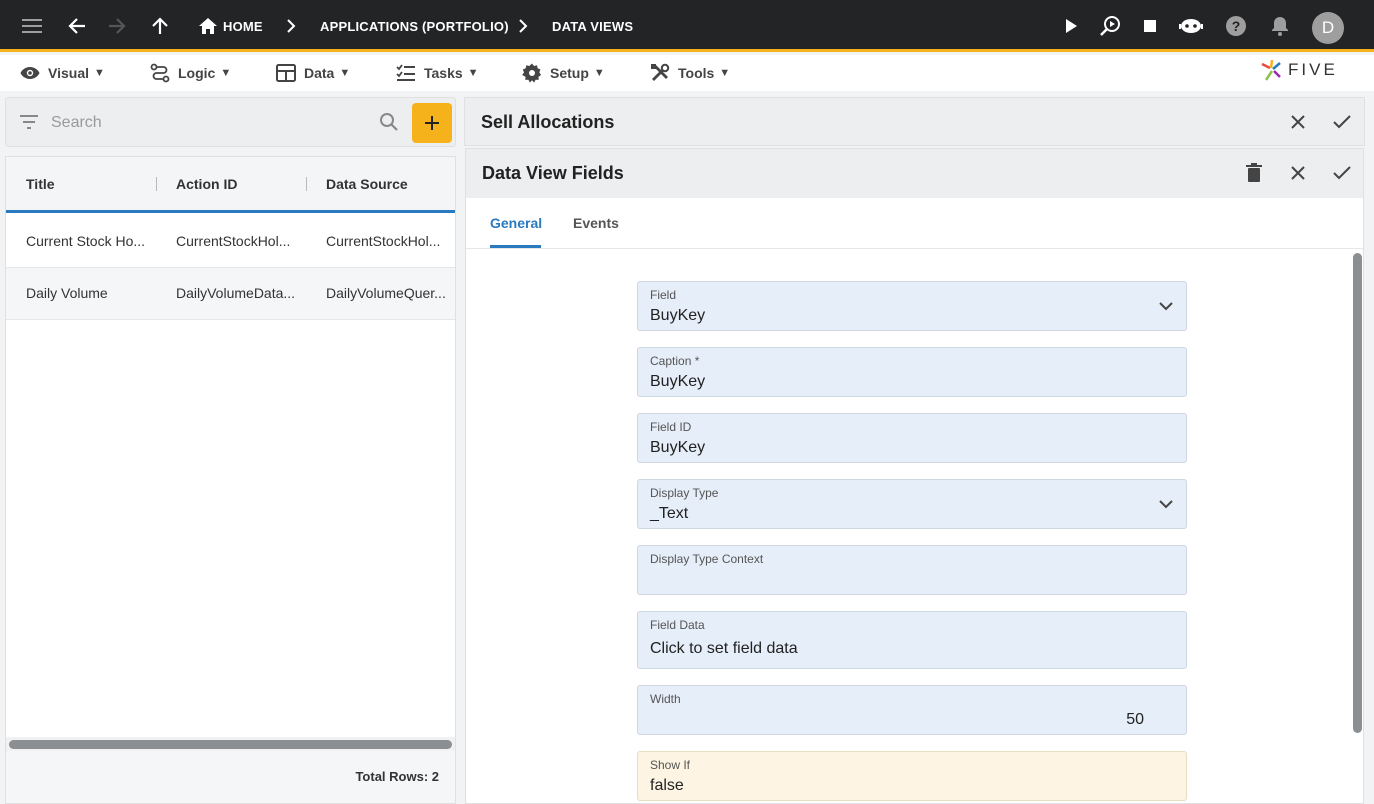  I want to click on width-field: Width 50, so click(912, 710).